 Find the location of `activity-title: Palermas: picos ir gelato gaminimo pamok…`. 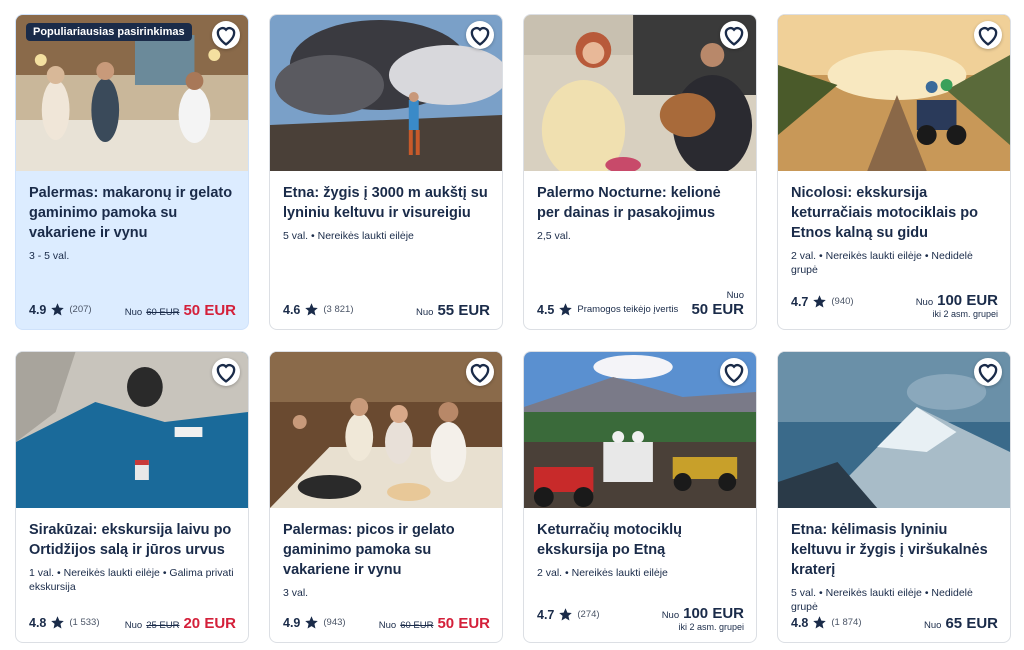

activity-title: Palermas: picos ir gelato gaminimo pamok… is located at coordinates (386, 550).